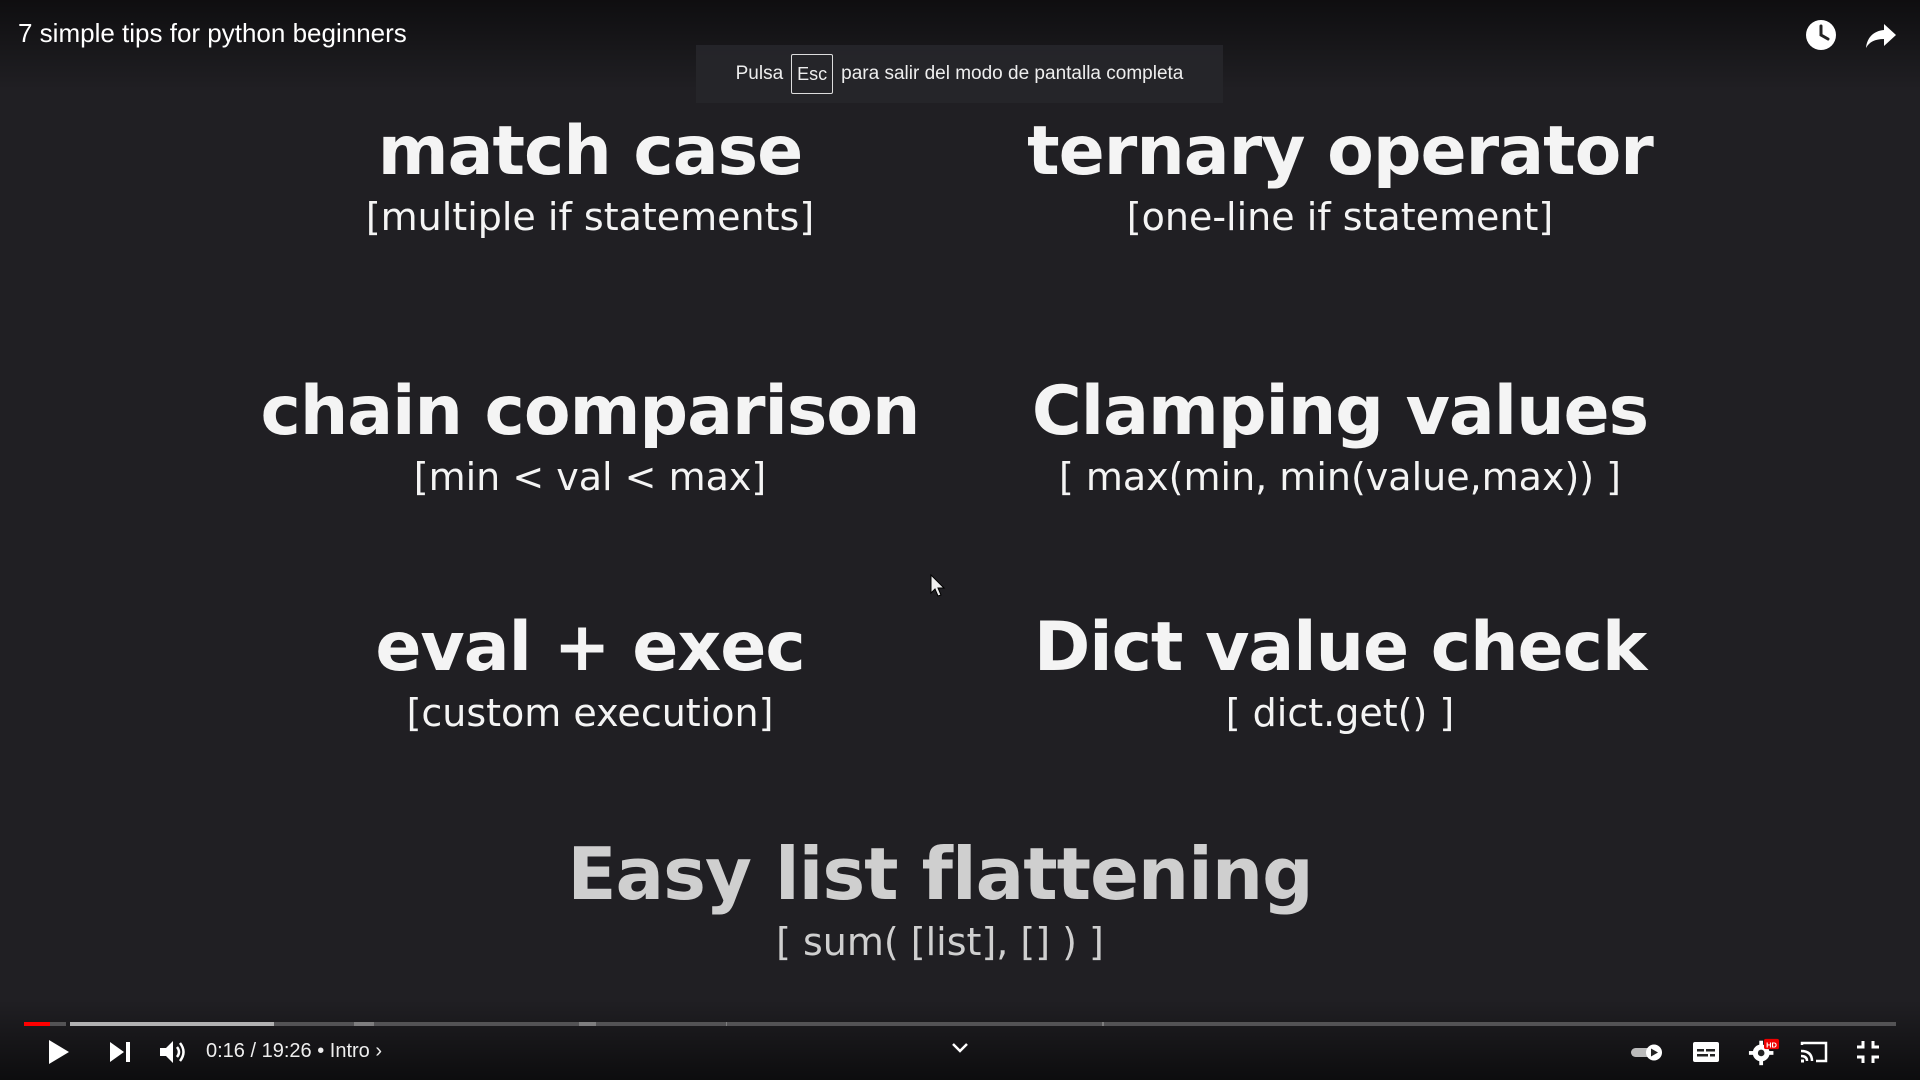 The height and width of the screenshot is (1080, 1920). What do you see at coordinates (759, 73) in the screenshot?
I see `hint-text-before: Pulsa` at bounding box center [759, 73].